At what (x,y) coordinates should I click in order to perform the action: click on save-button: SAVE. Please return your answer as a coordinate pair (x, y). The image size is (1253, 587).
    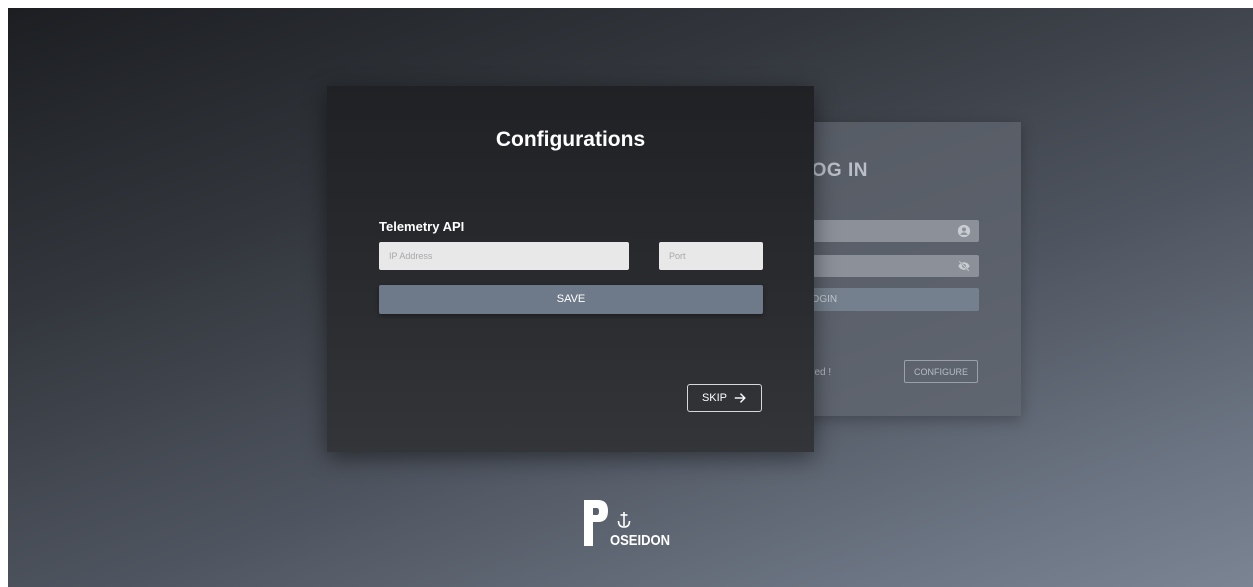
    Looking at the image, I should click on (571, 299).